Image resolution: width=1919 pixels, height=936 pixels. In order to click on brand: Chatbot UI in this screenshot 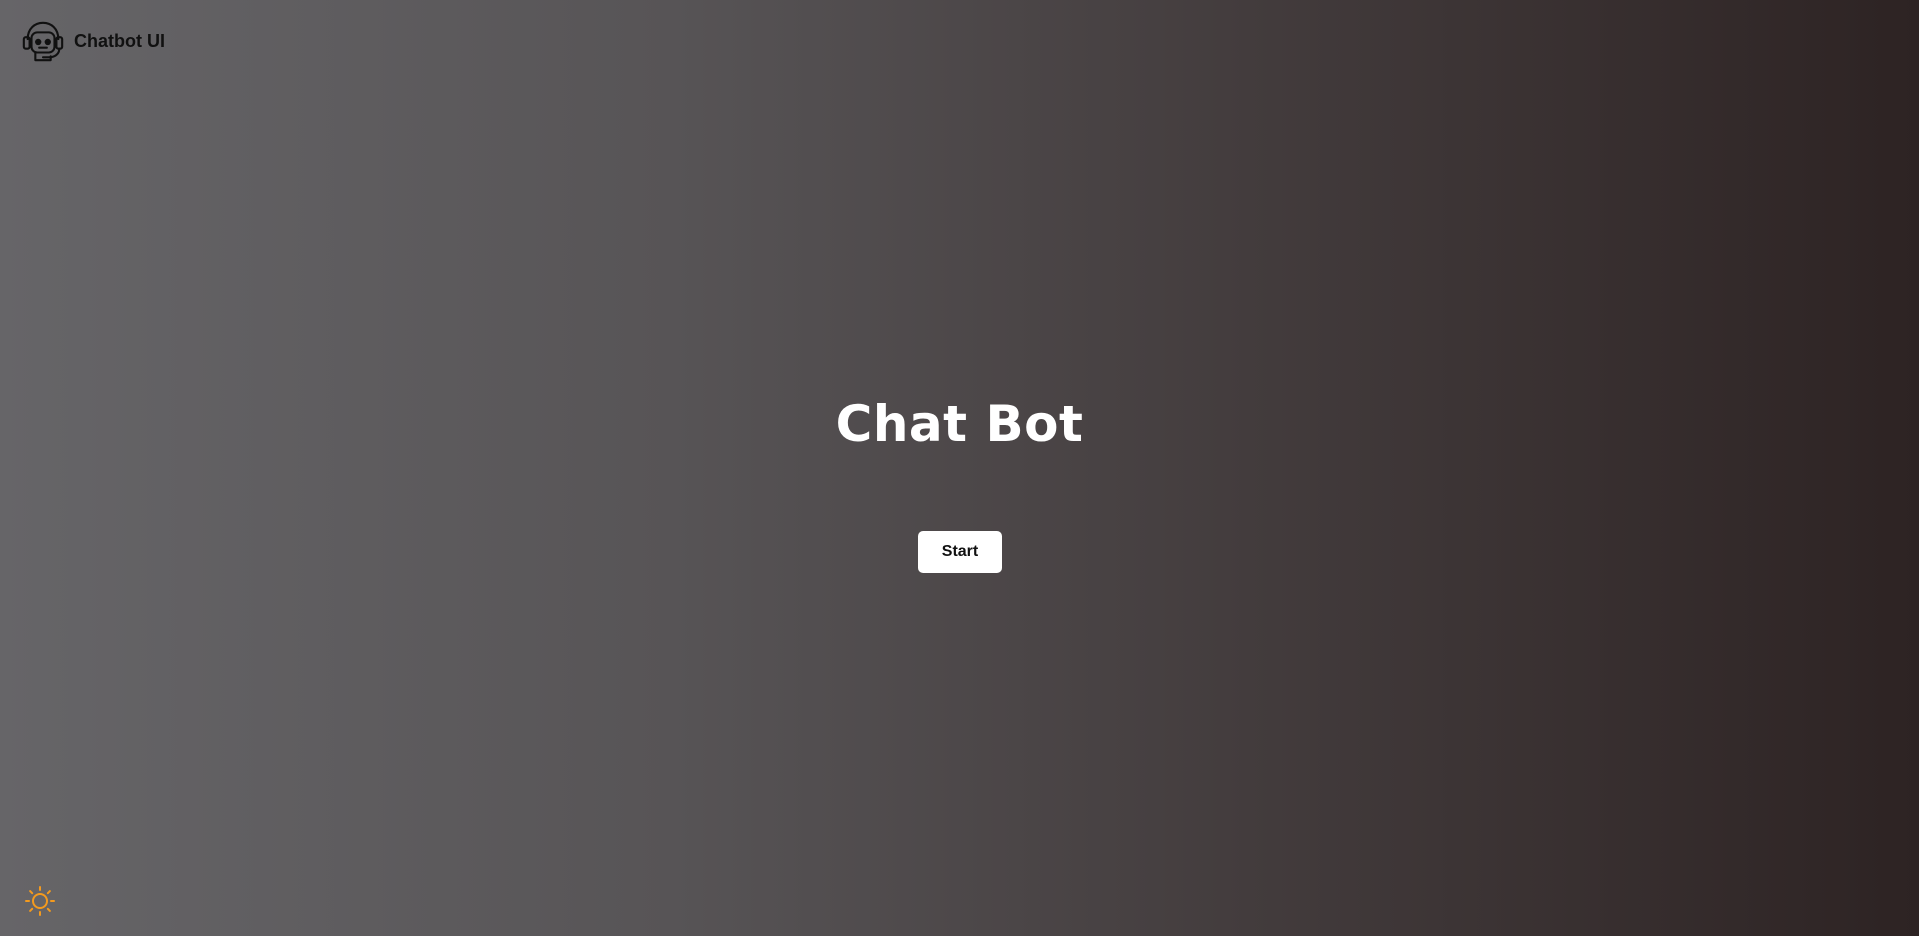, I will do `click(92, 41)`.